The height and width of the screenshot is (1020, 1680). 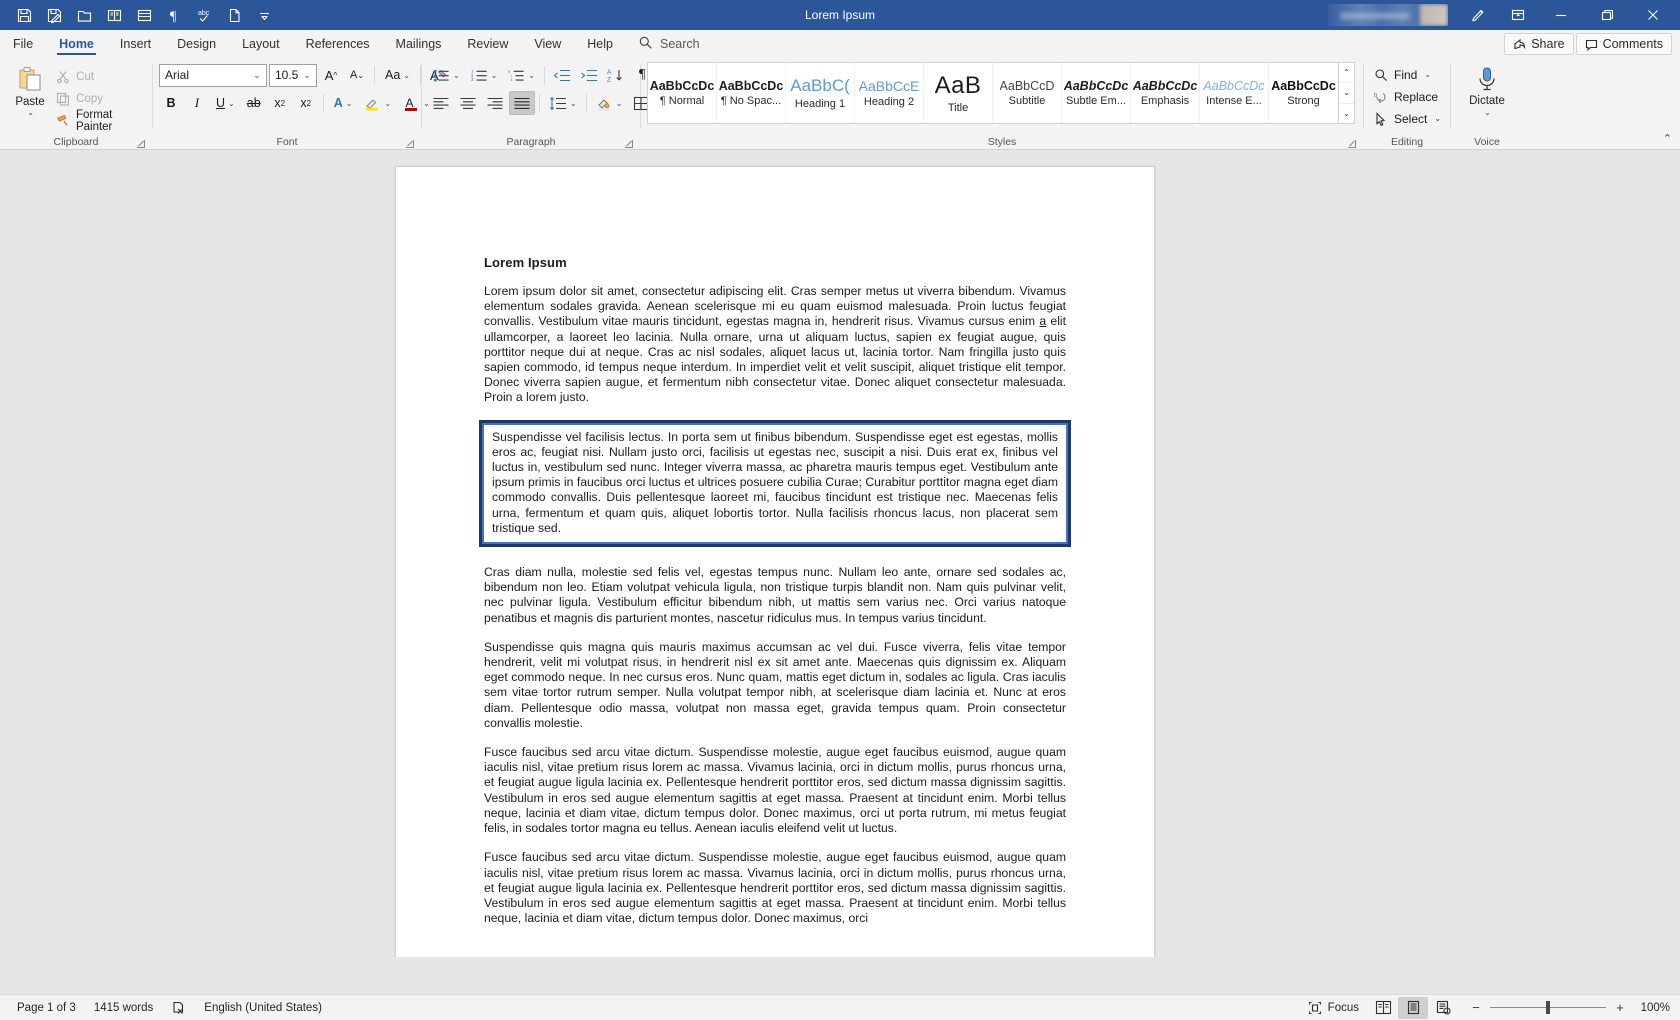 What do you see at coordinates (1620, 1007) in the screenshot?
I see `zoom-in-button: +` at bounding box center [1620, 1007].